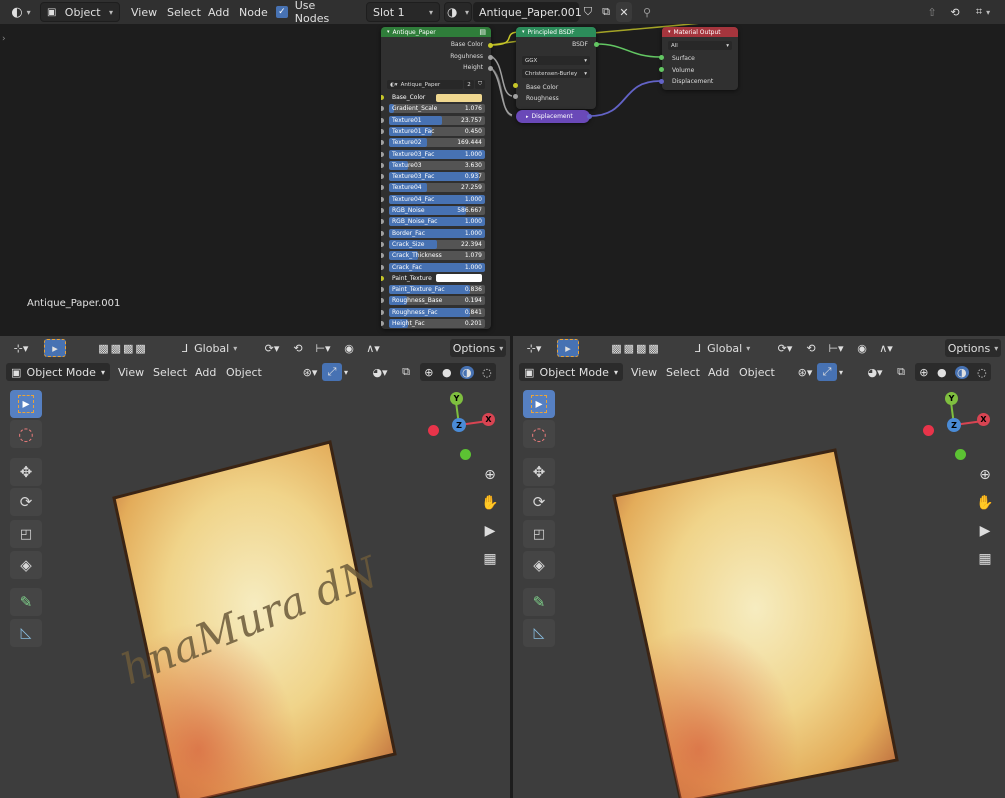 This screenshot has height=798, width=1005. What do you see at coordinates (539, 602) in the screenshot?
I see `annotate-tool: ✎` at bounding box center [539, 602].